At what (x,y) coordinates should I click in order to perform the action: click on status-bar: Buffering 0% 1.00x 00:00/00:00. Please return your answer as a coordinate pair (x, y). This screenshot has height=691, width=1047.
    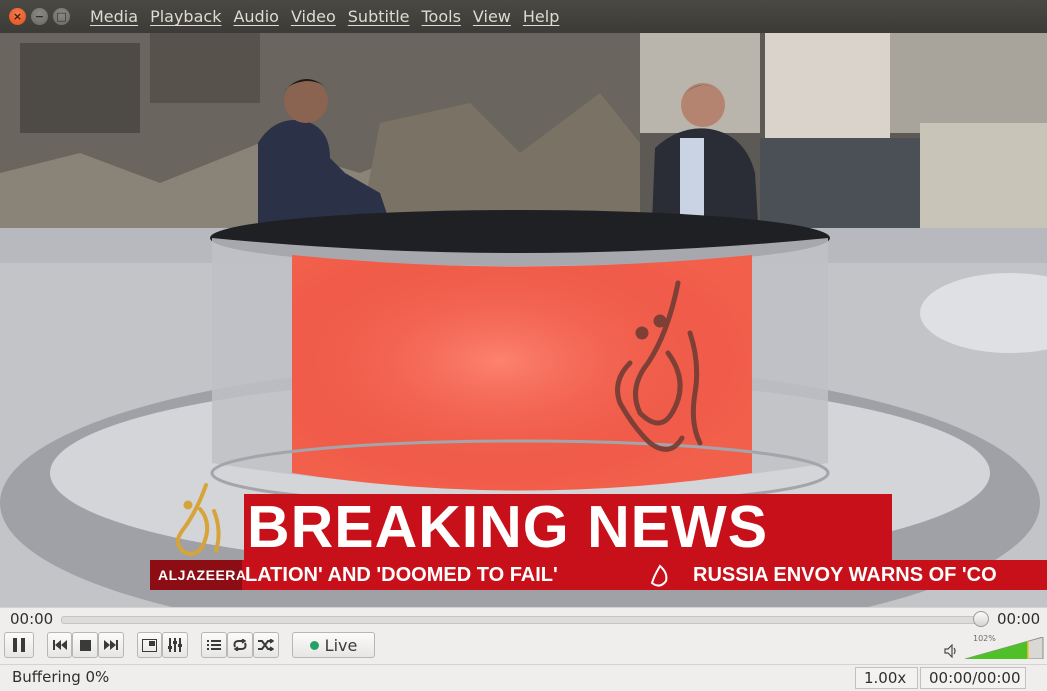
    Looking at the image, I should click on (523, 677).